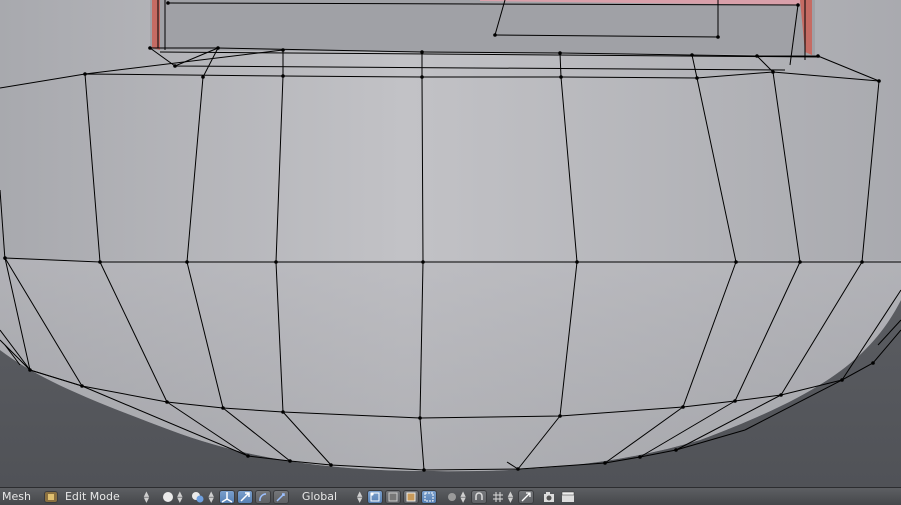 This screenshot has height=505, width=901. Describe the element at coordinates (92, 496) in the screenshot. I see `mode-label: Edit Mode` at that location.